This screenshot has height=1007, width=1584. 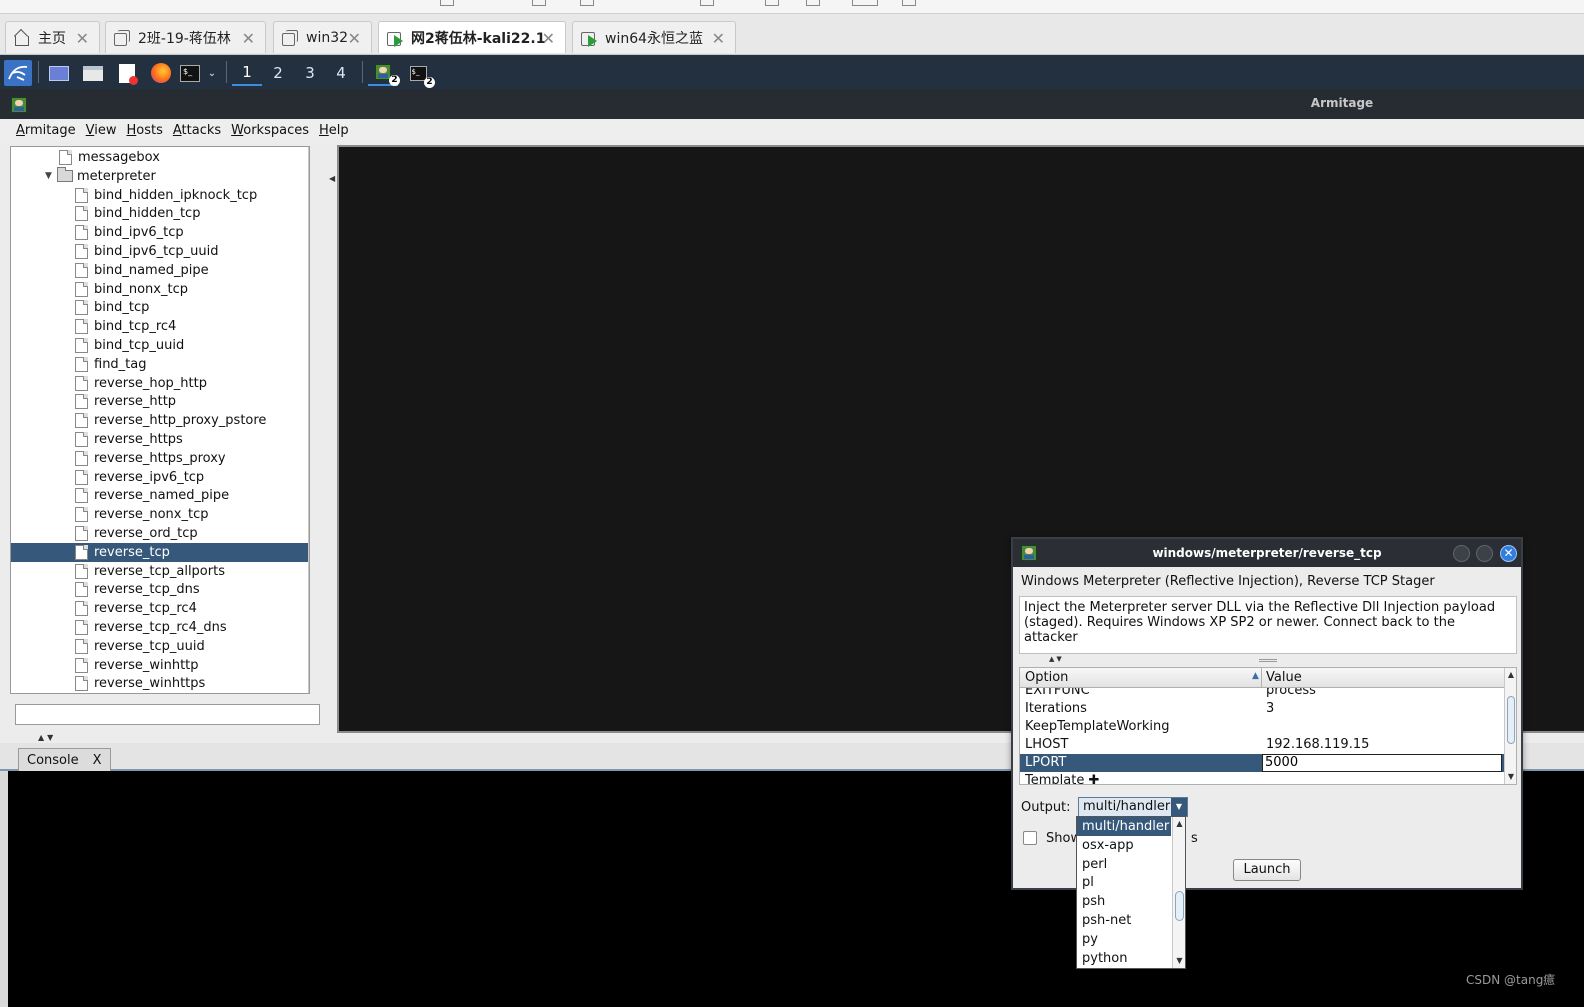 I want to click on terminal-icon: $_, so click(x=190, y=73).